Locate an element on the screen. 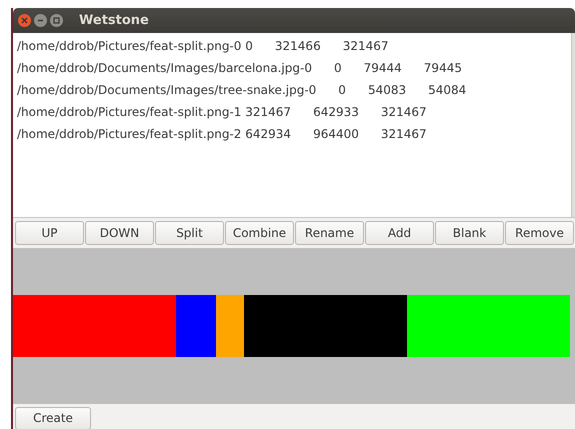 The image size is (575, 429). list-cell-text: 54083 is located at coordinates (387, 90).